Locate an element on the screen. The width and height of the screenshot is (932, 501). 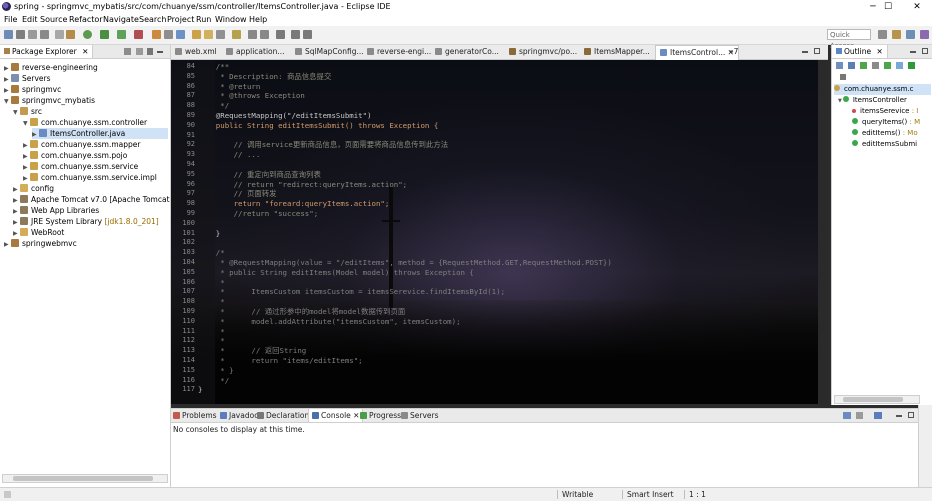
minimize-editor-icon is located at coordinates (805, 52).